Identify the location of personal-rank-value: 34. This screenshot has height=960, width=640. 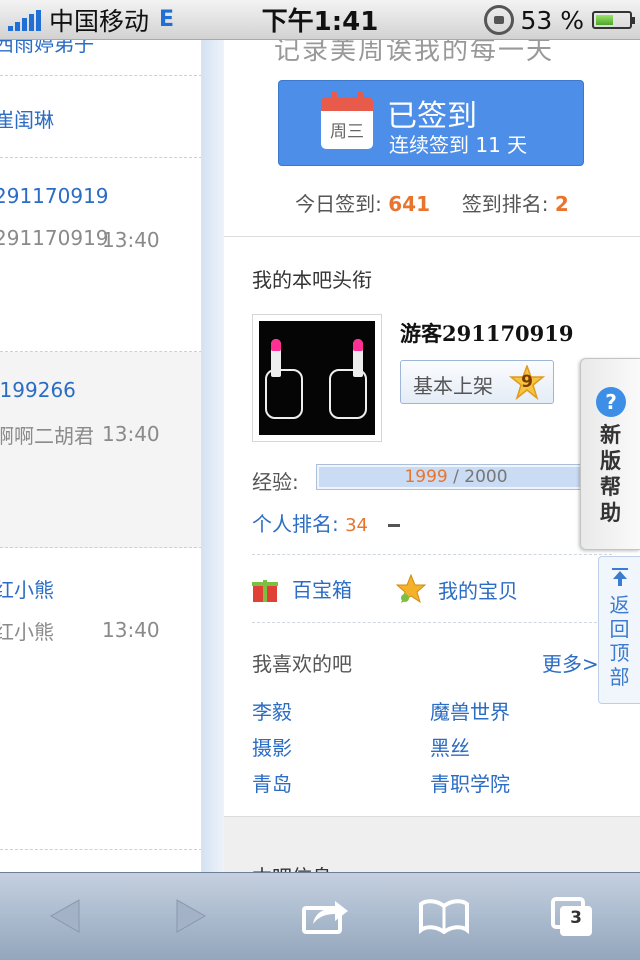
(357, 525).